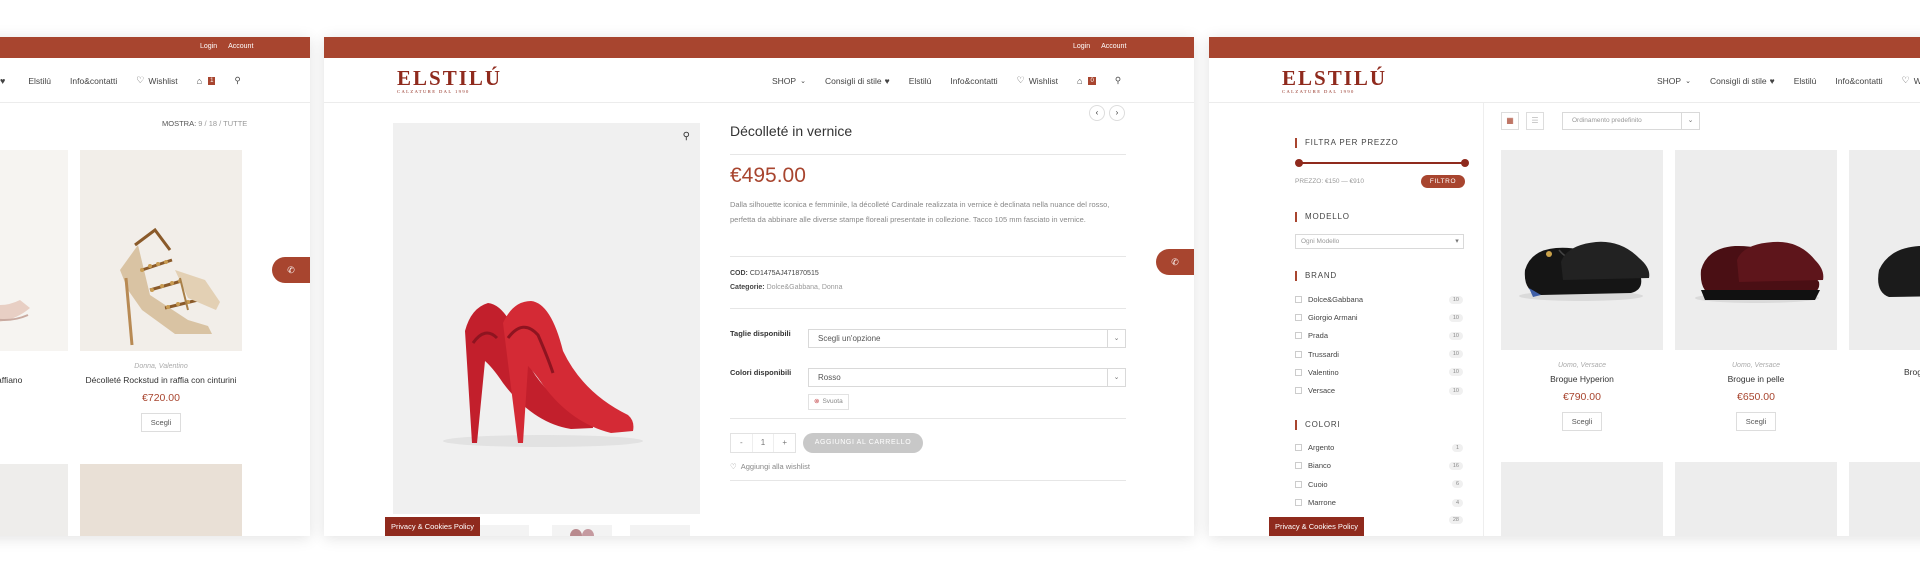 The image size is (1920, 587). Describe the element at coordinates (1582, 379) in the screenshot. I see `product-name: Brogue Hyperion` at that location.